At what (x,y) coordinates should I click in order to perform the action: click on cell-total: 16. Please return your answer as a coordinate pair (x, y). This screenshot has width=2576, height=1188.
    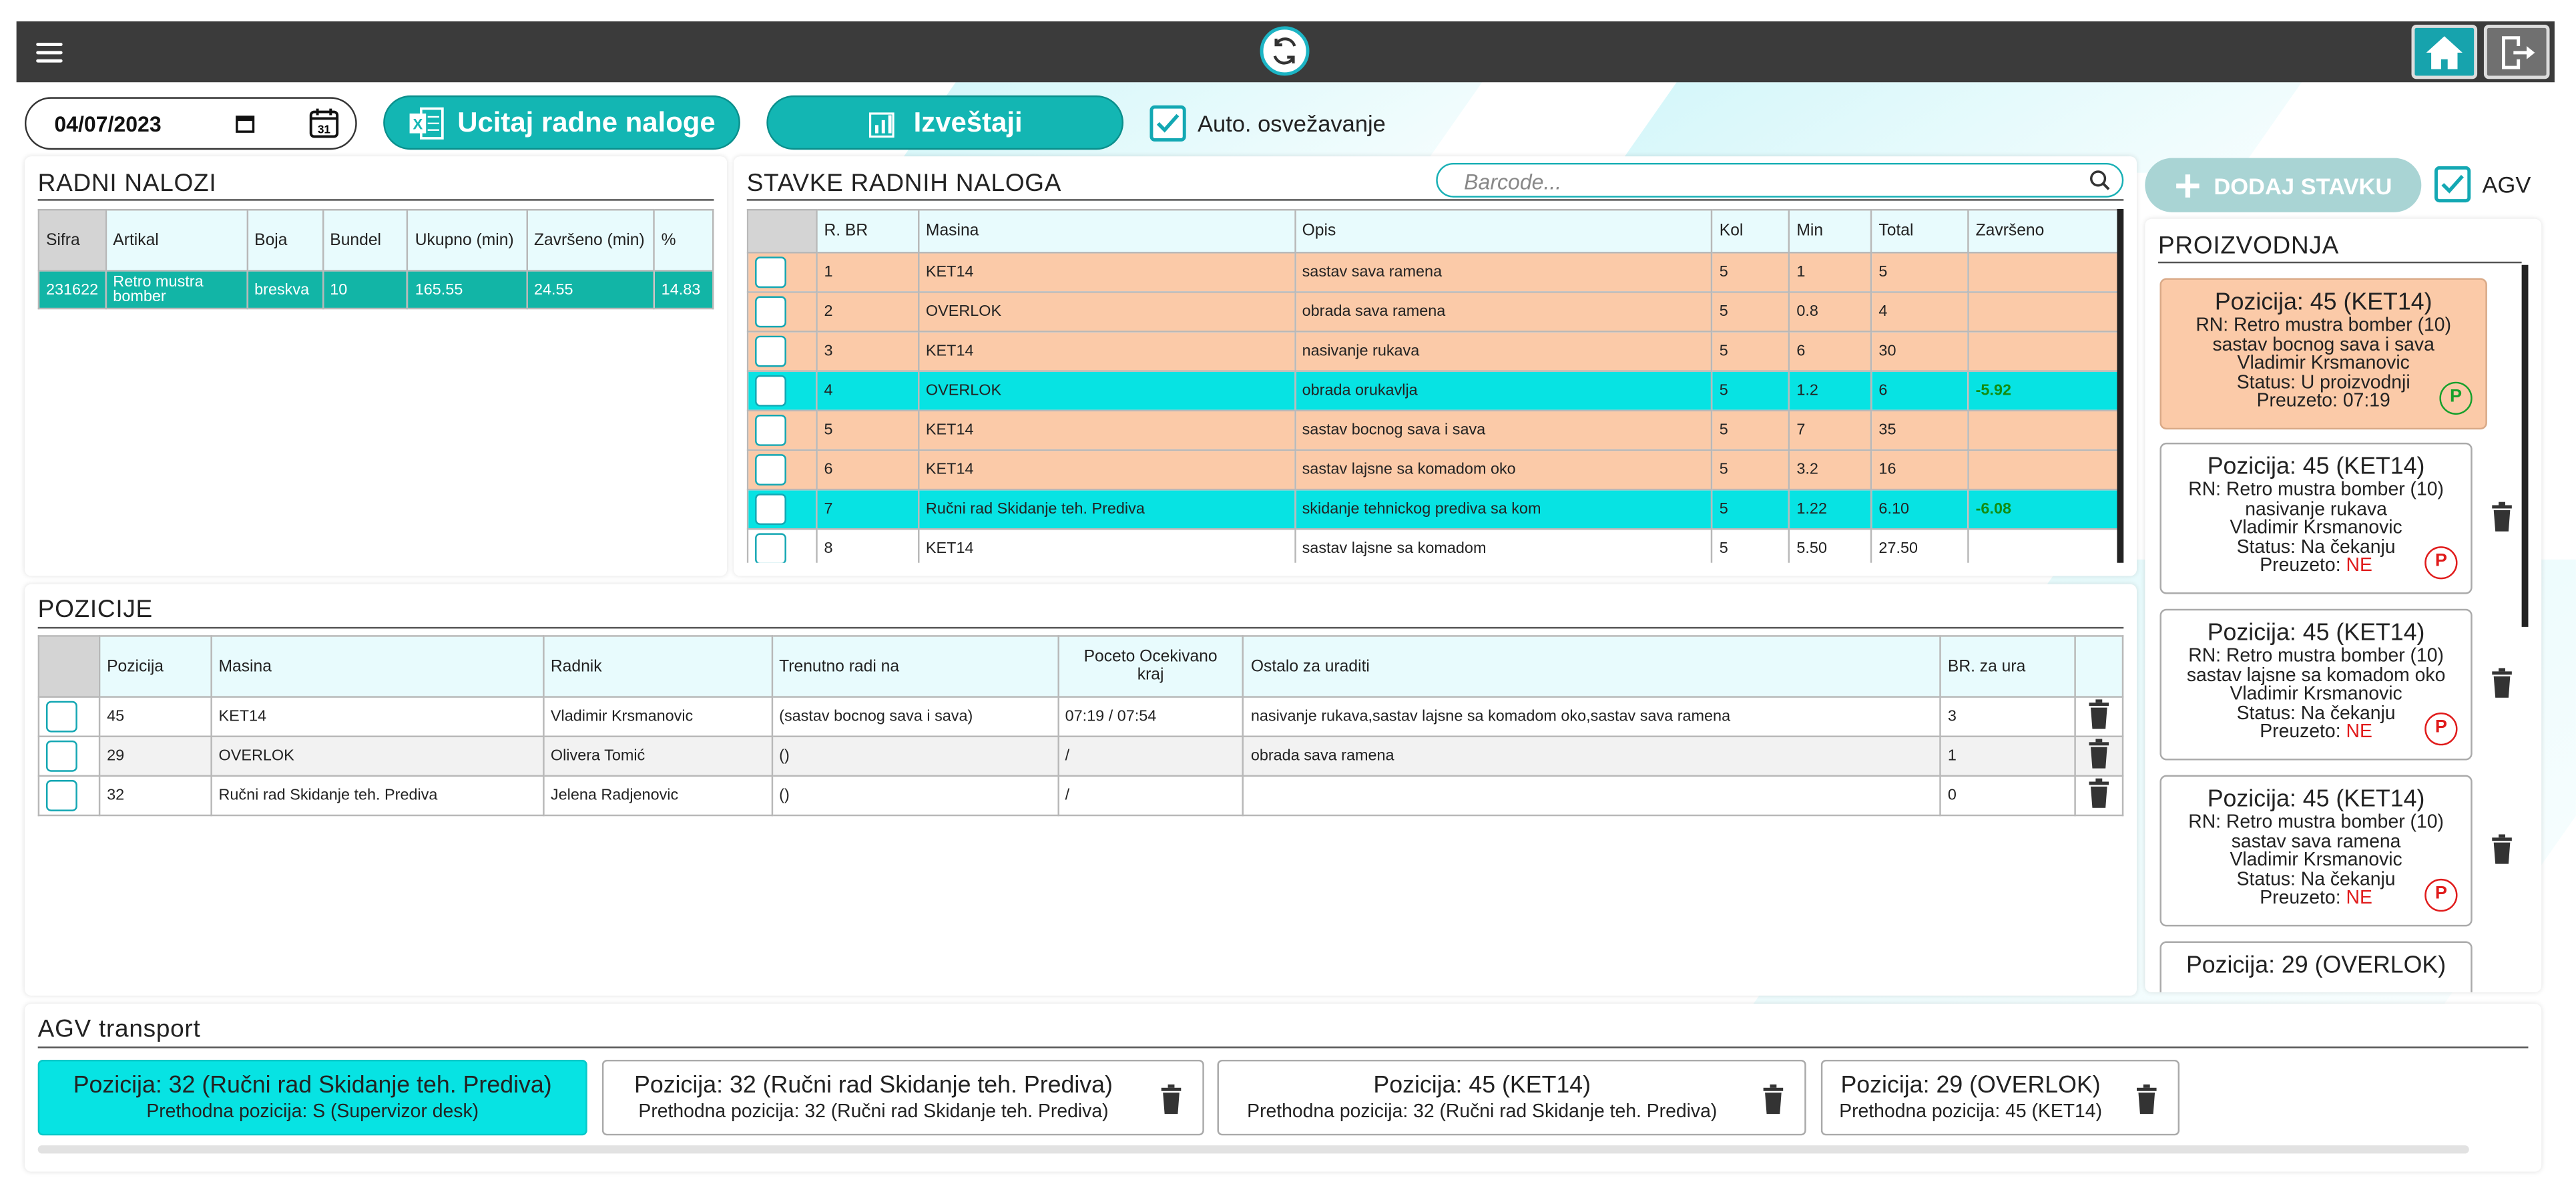
    Looking at the image, I should click on (1919, 470).